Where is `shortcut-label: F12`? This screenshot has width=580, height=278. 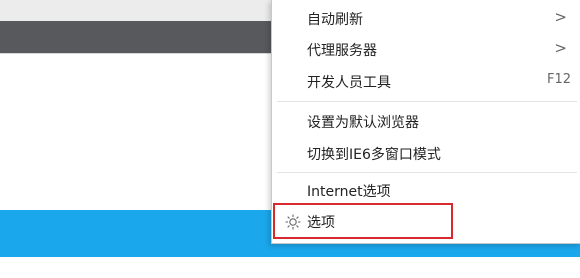 shortcut-label: F12 is located at coordinates (558, 79).